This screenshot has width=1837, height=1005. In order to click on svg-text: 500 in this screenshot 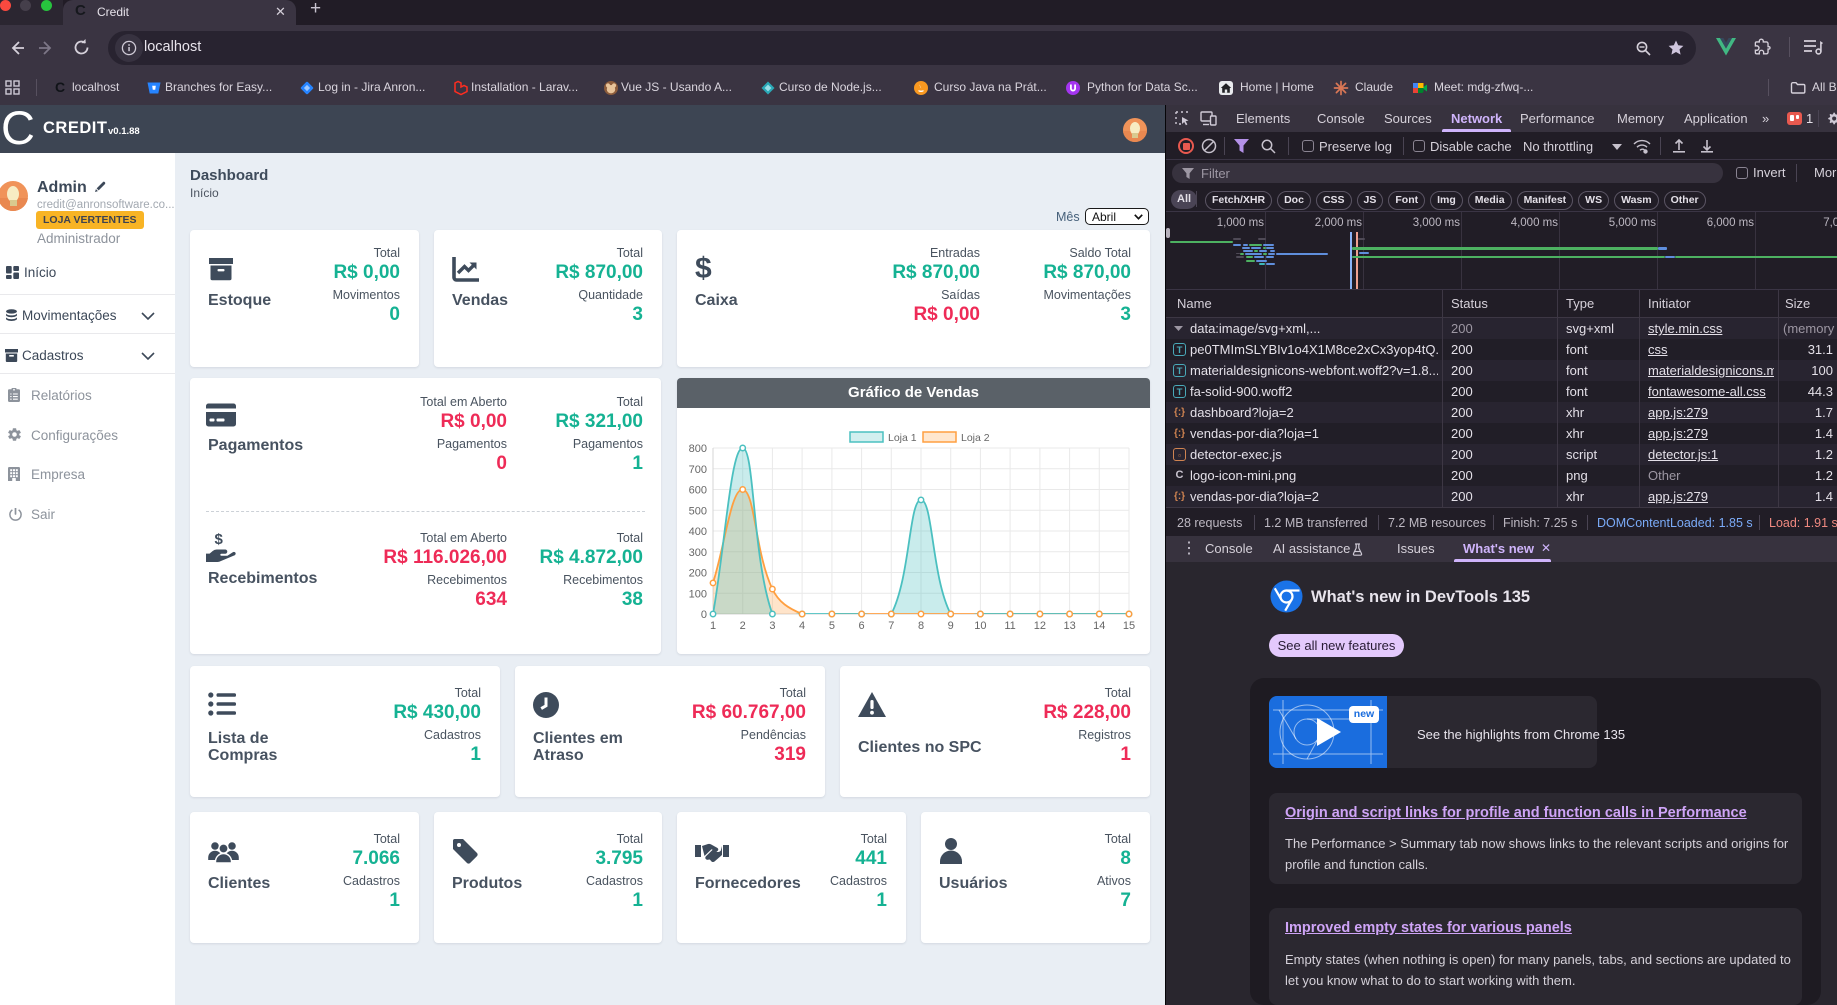, I will do `click(698, 511)`.